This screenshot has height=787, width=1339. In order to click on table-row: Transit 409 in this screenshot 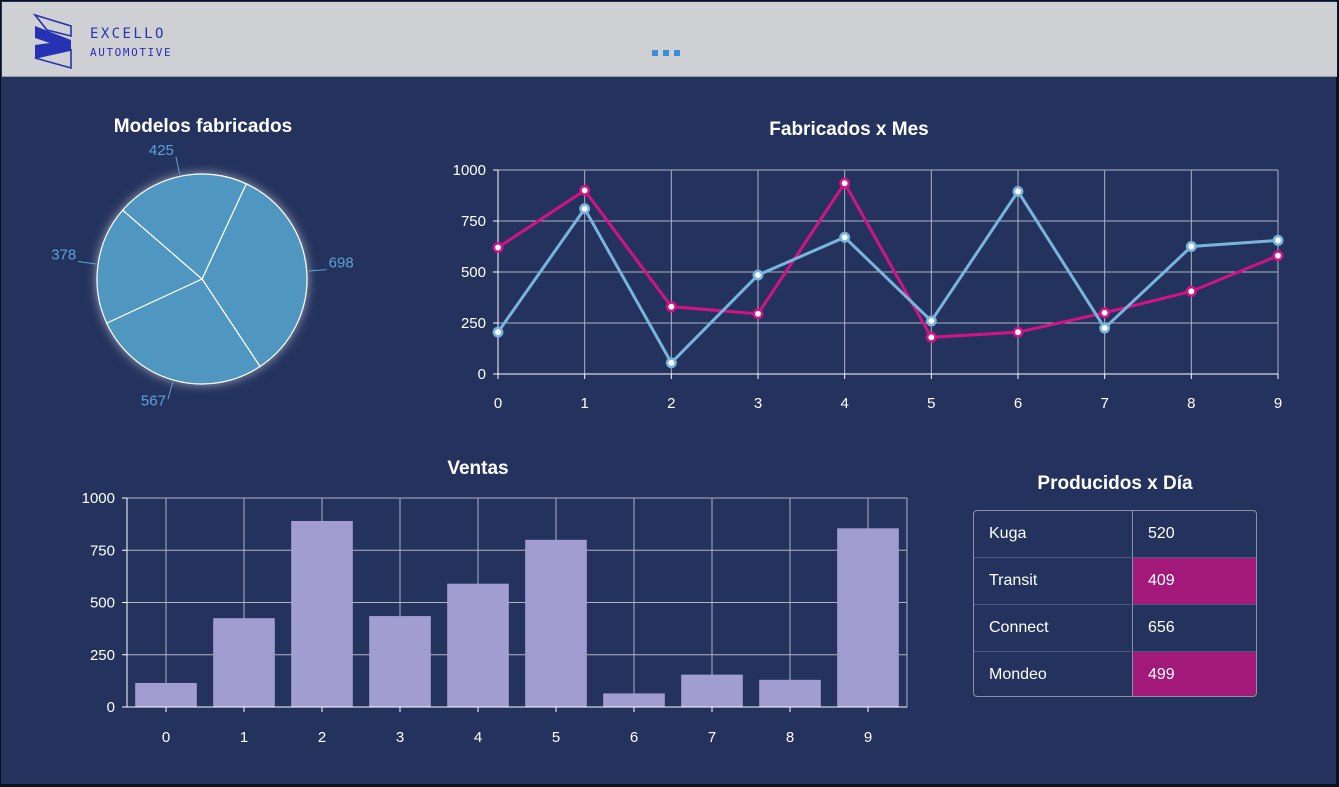, I will do `click(1115, 581)`.